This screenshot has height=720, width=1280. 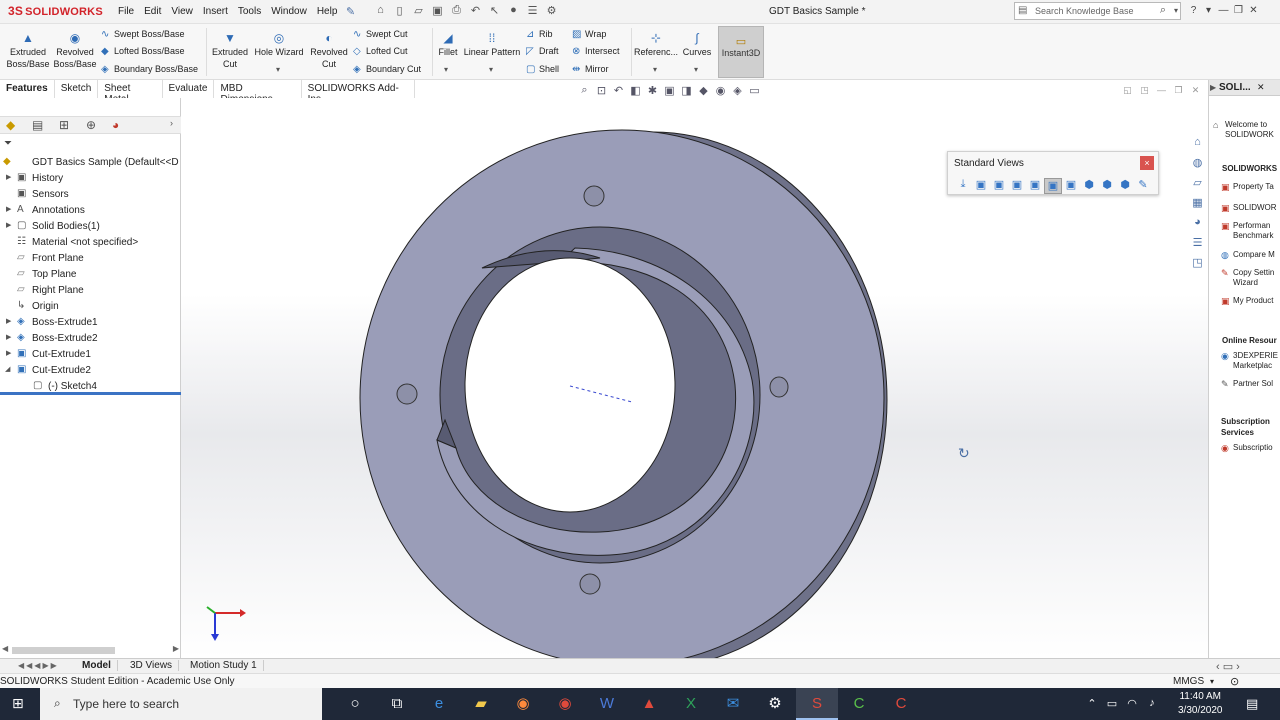 I want to click on taskbar-search-input: Type here to search, so click(x=126, y=704).